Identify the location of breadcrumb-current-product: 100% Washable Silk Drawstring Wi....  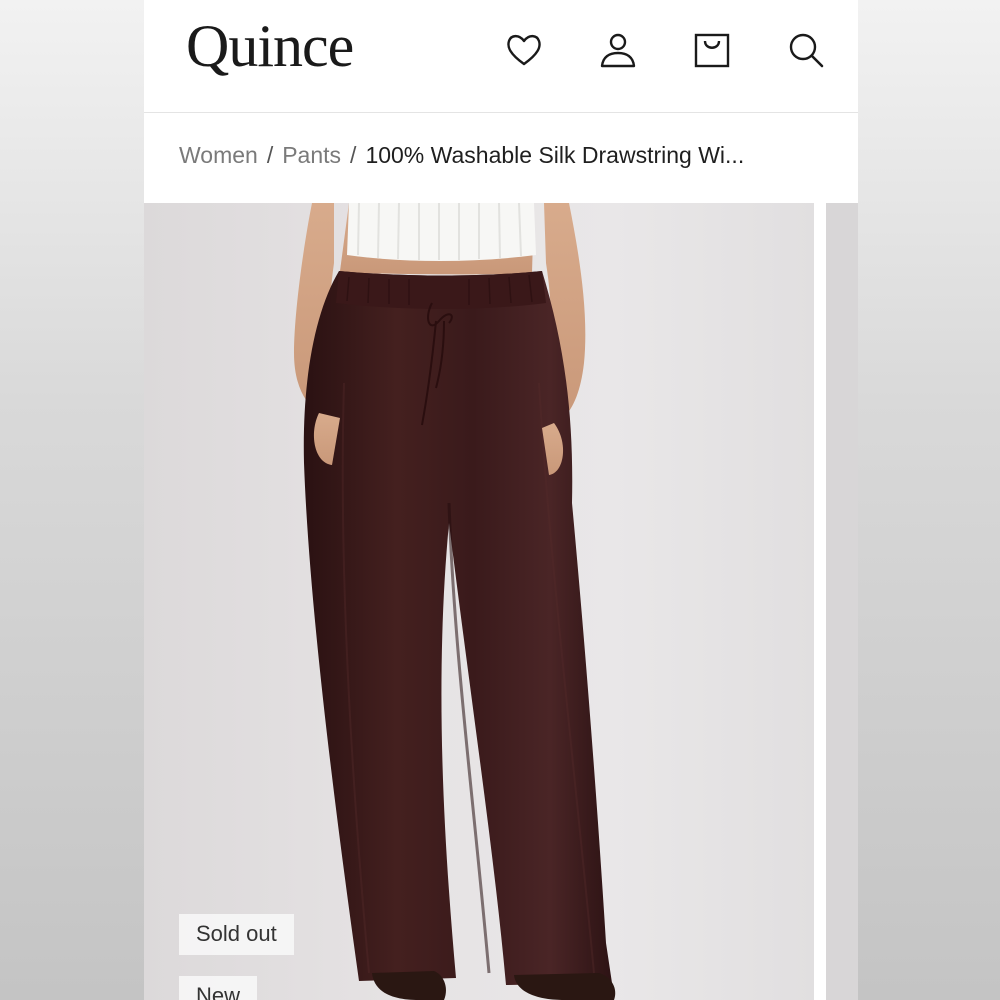
(555, 155).